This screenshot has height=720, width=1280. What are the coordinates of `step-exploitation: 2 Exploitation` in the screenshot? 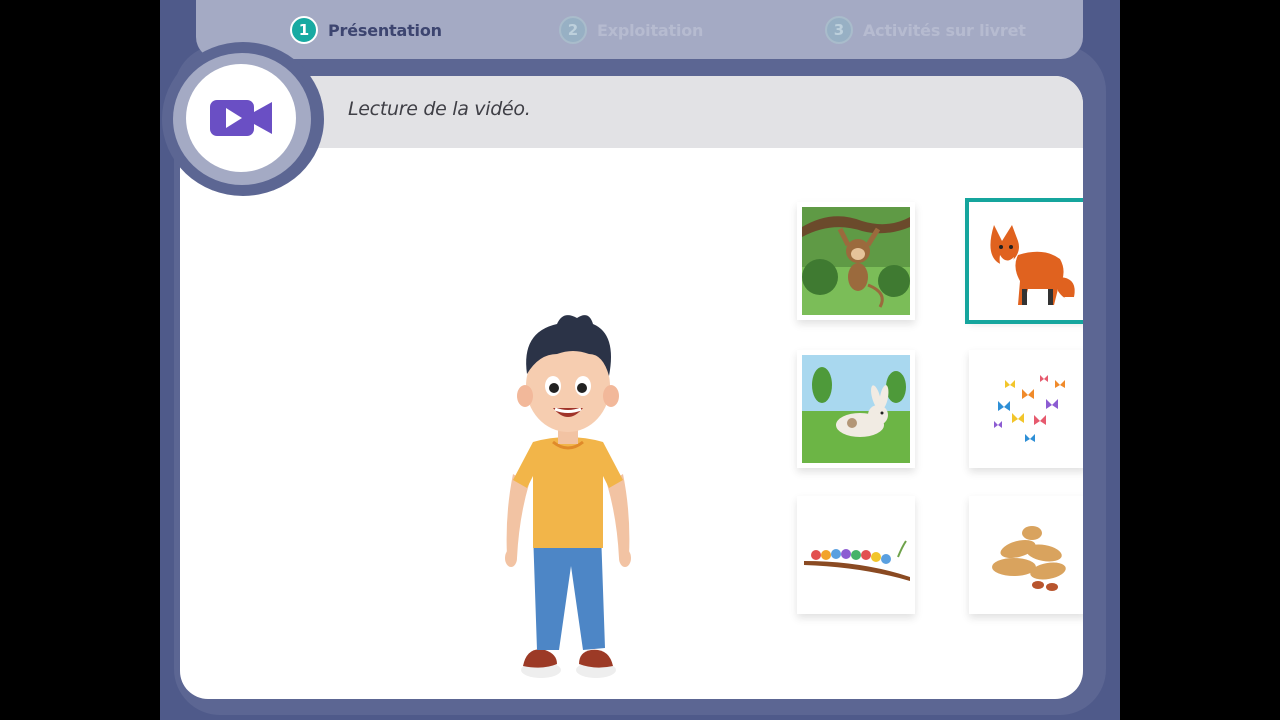 It's located at (631, 30).